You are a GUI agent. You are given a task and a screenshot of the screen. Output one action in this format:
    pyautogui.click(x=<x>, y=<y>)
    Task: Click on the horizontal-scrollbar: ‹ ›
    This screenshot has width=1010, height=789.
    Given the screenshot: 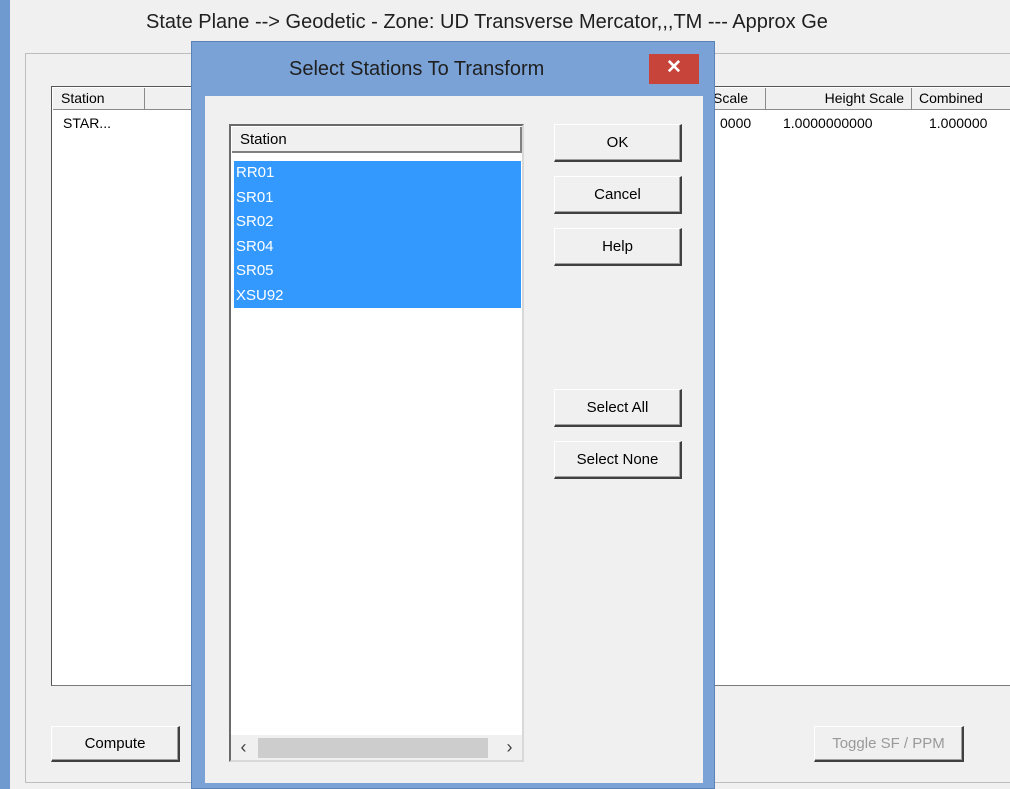 What is the action you would take?
    pyautogui.click(x=376, y=747)
    